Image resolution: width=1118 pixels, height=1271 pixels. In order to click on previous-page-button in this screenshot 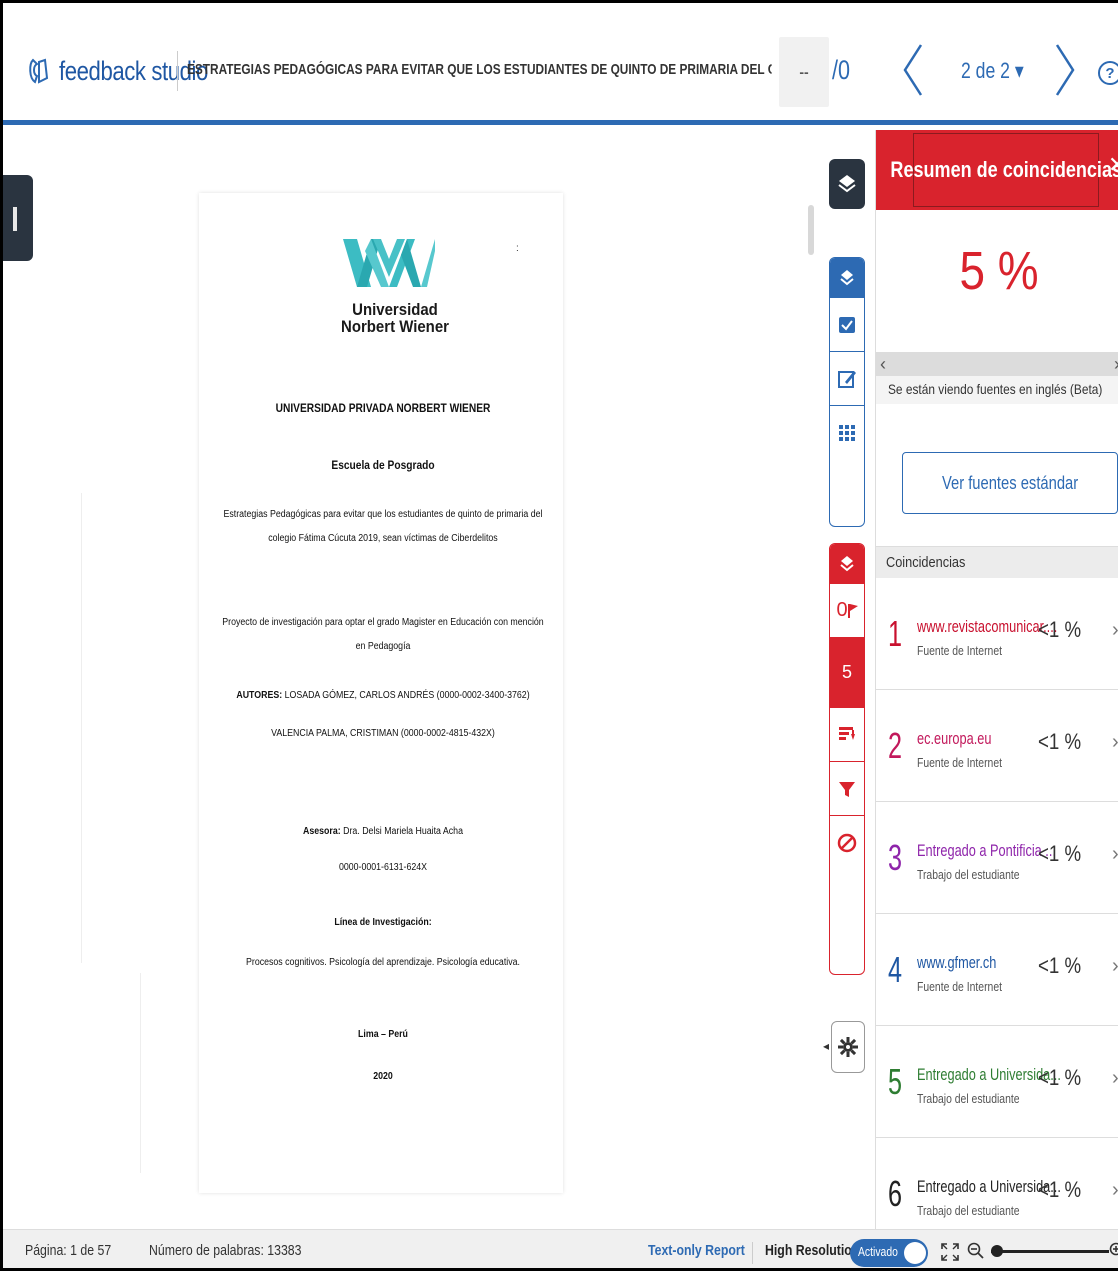, I will do `click(913, 70)`.